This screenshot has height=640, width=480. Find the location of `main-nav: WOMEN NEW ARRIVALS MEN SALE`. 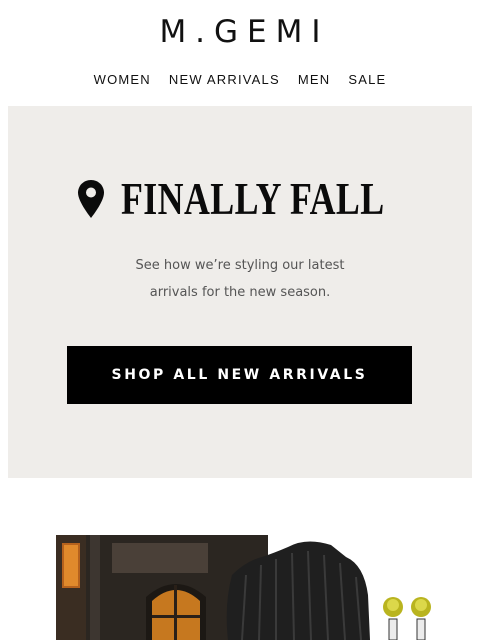

main-nav: WOMEN NEW ARRIVALS MEN SALE is located at coordinates (240, 79).